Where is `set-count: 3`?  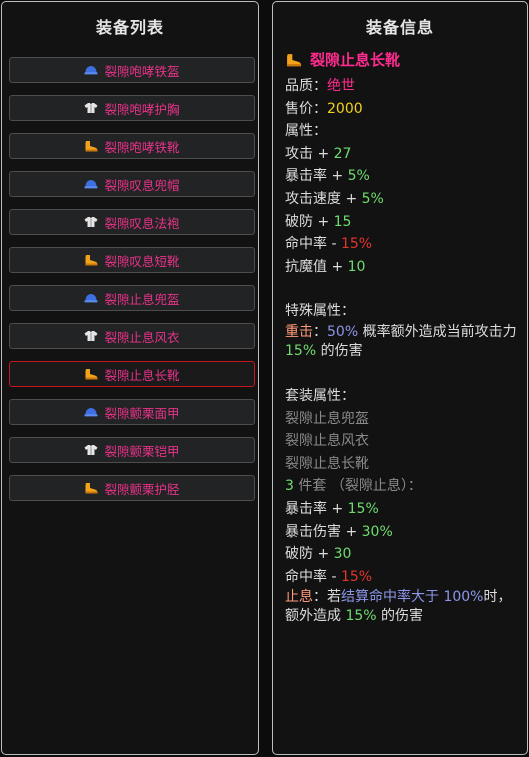 set-count: 3 is located at coordinates (289, 486).